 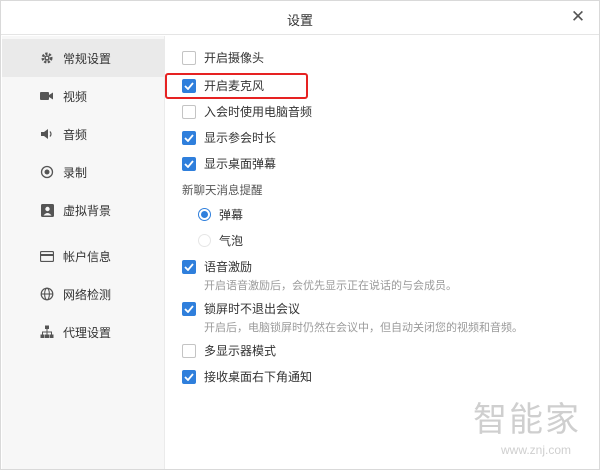 I want to click on notify-option: 接收桌面右下角通知, so click(x=247, y=376).